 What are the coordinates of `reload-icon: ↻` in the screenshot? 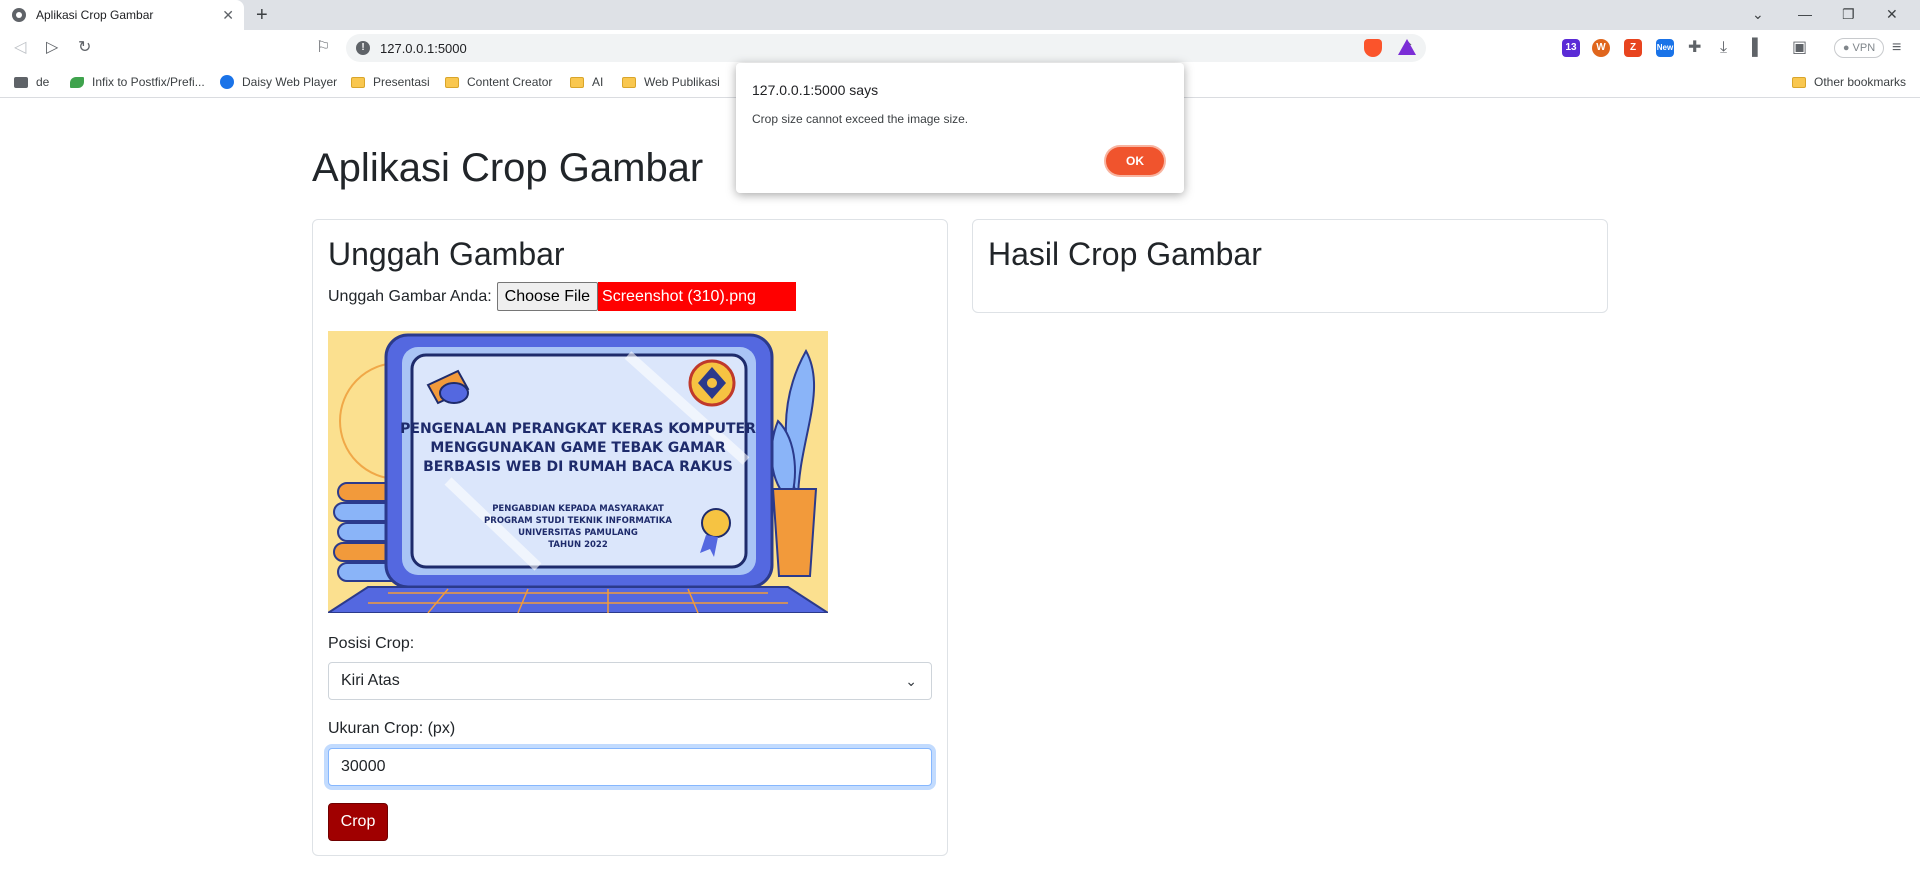 It's located at (84, 48).